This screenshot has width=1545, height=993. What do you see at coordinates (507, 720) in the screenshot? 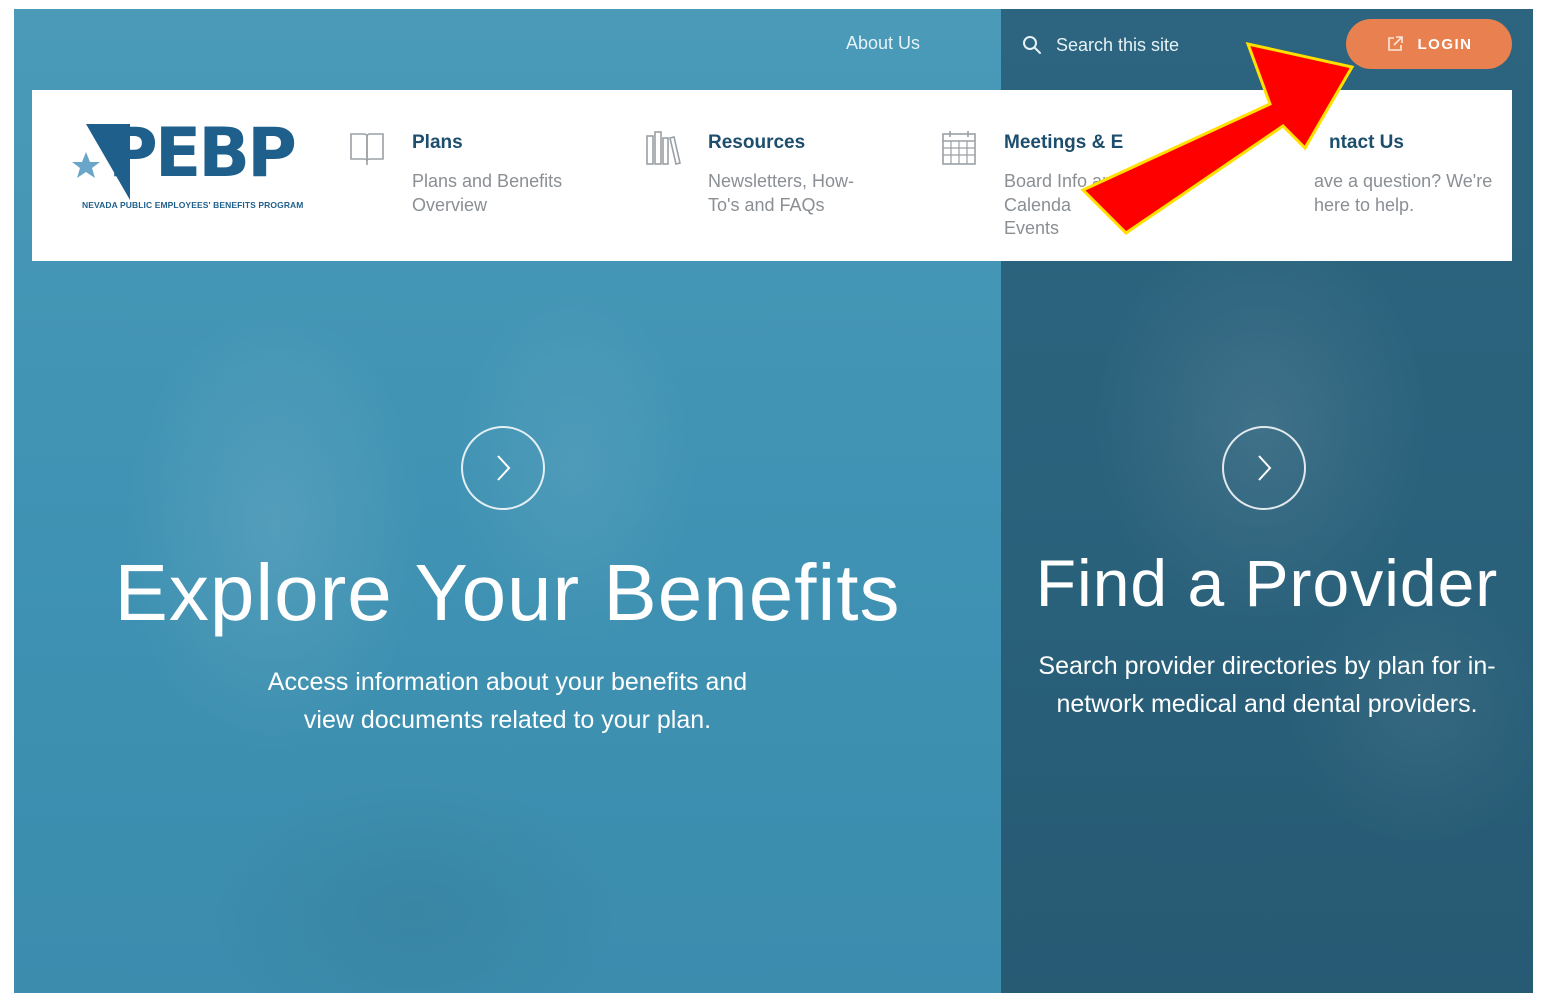
I see `explore-benefits-subtitle-line2: view documents related to your plan.` at bounding box center [507, 720].